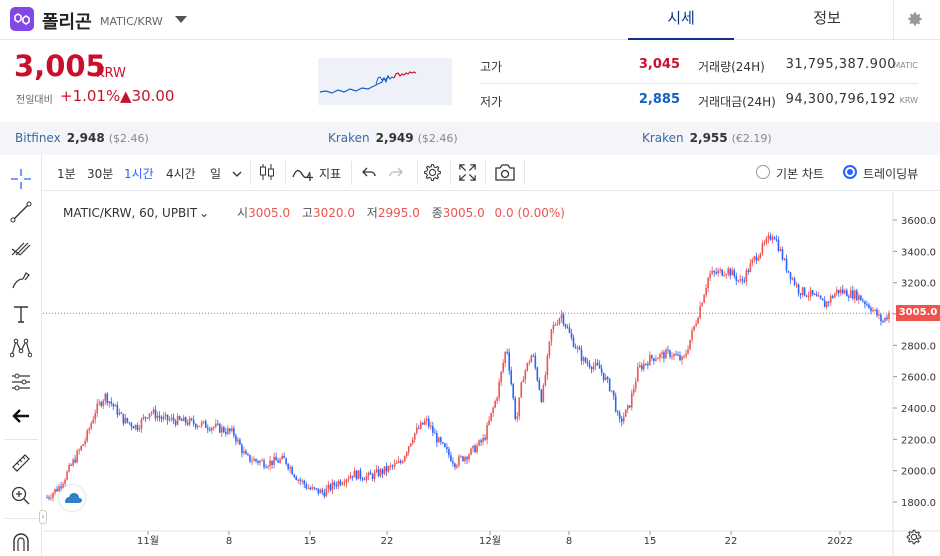 This screenshot has height=556, width=940. What do you see at coordinates (100, 173) in the screenshot?
I see `interval-30m: 30분` at bounding box center [100, 173].